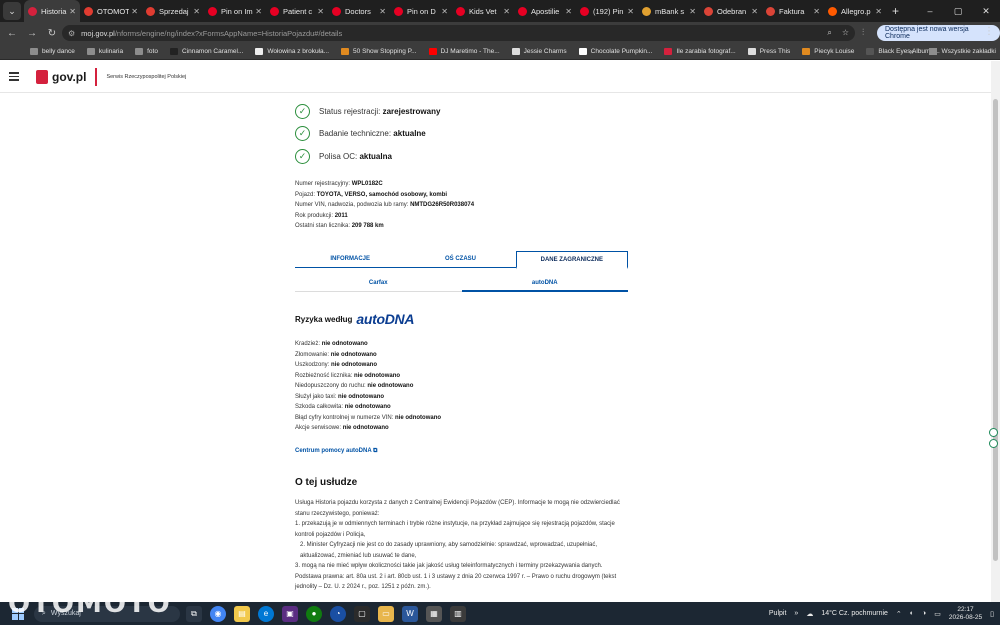 The width and height of the screenshot is (1000, 625). I want to click on menu-hamburger-icon, so click(14, 76).